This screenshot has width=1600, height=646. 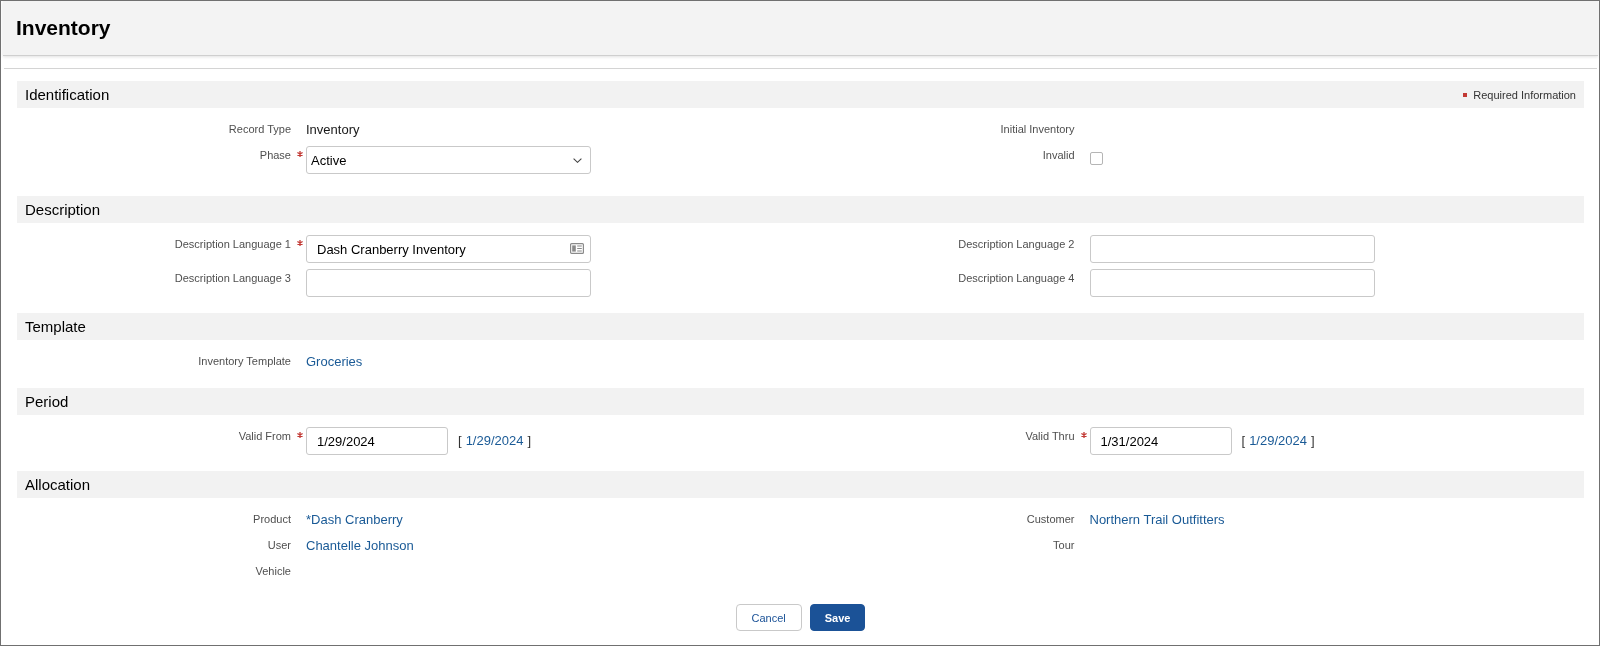 What do you see at coordinates (1096, 158) in the screenshot?
I see `checkbox` at bounding box center [1096, 158].